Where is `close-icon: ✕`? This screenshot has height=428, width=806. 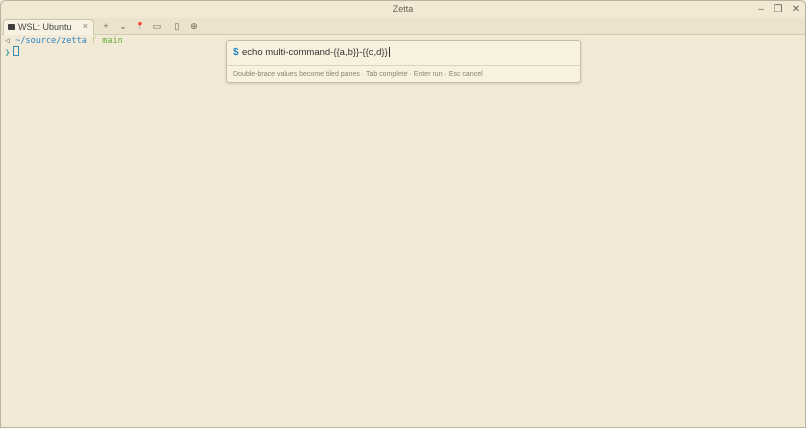
close-icon: ✕ is located at coordinates (796, 9).